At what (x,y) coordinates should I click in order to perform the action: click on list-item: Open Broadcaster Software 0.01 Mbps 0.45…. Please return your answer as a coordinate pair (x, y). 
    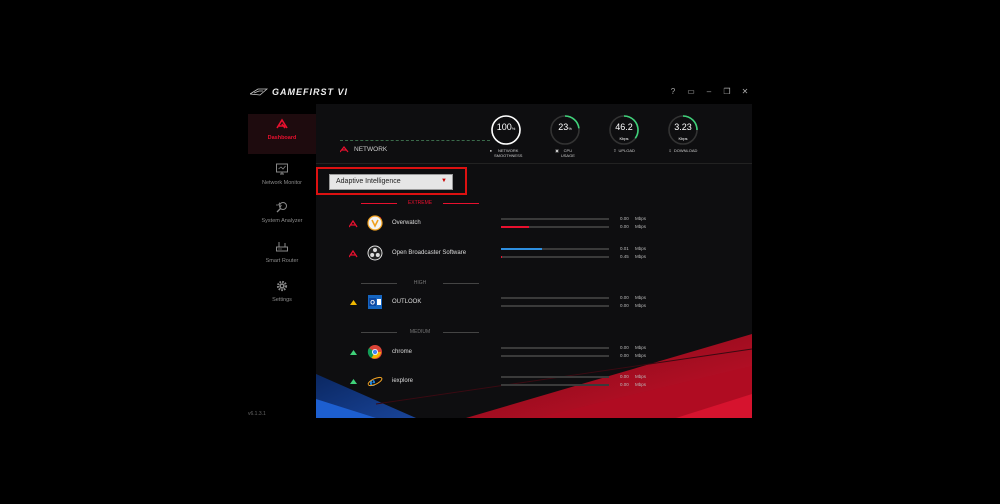
    Looking at the image, I should click on (514, 254).